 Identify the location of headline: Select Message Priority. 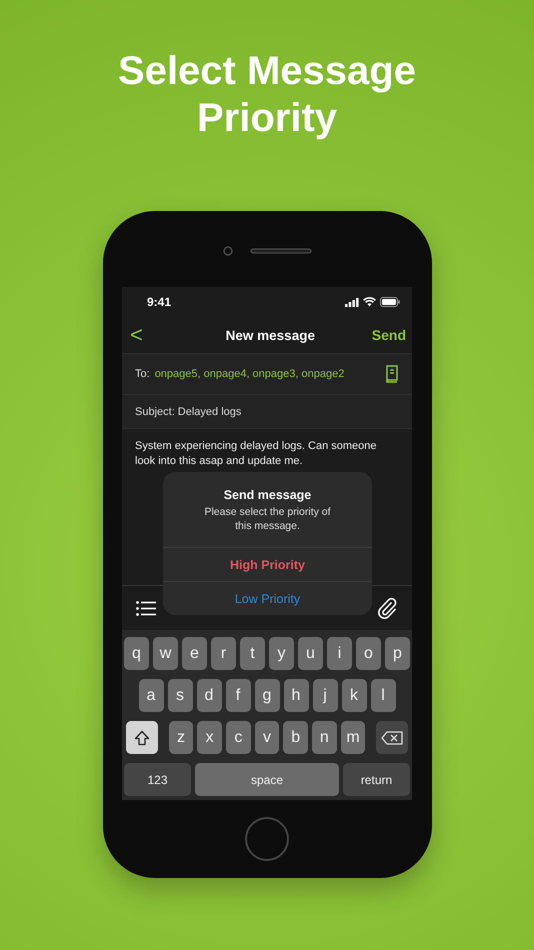
(267, 95).